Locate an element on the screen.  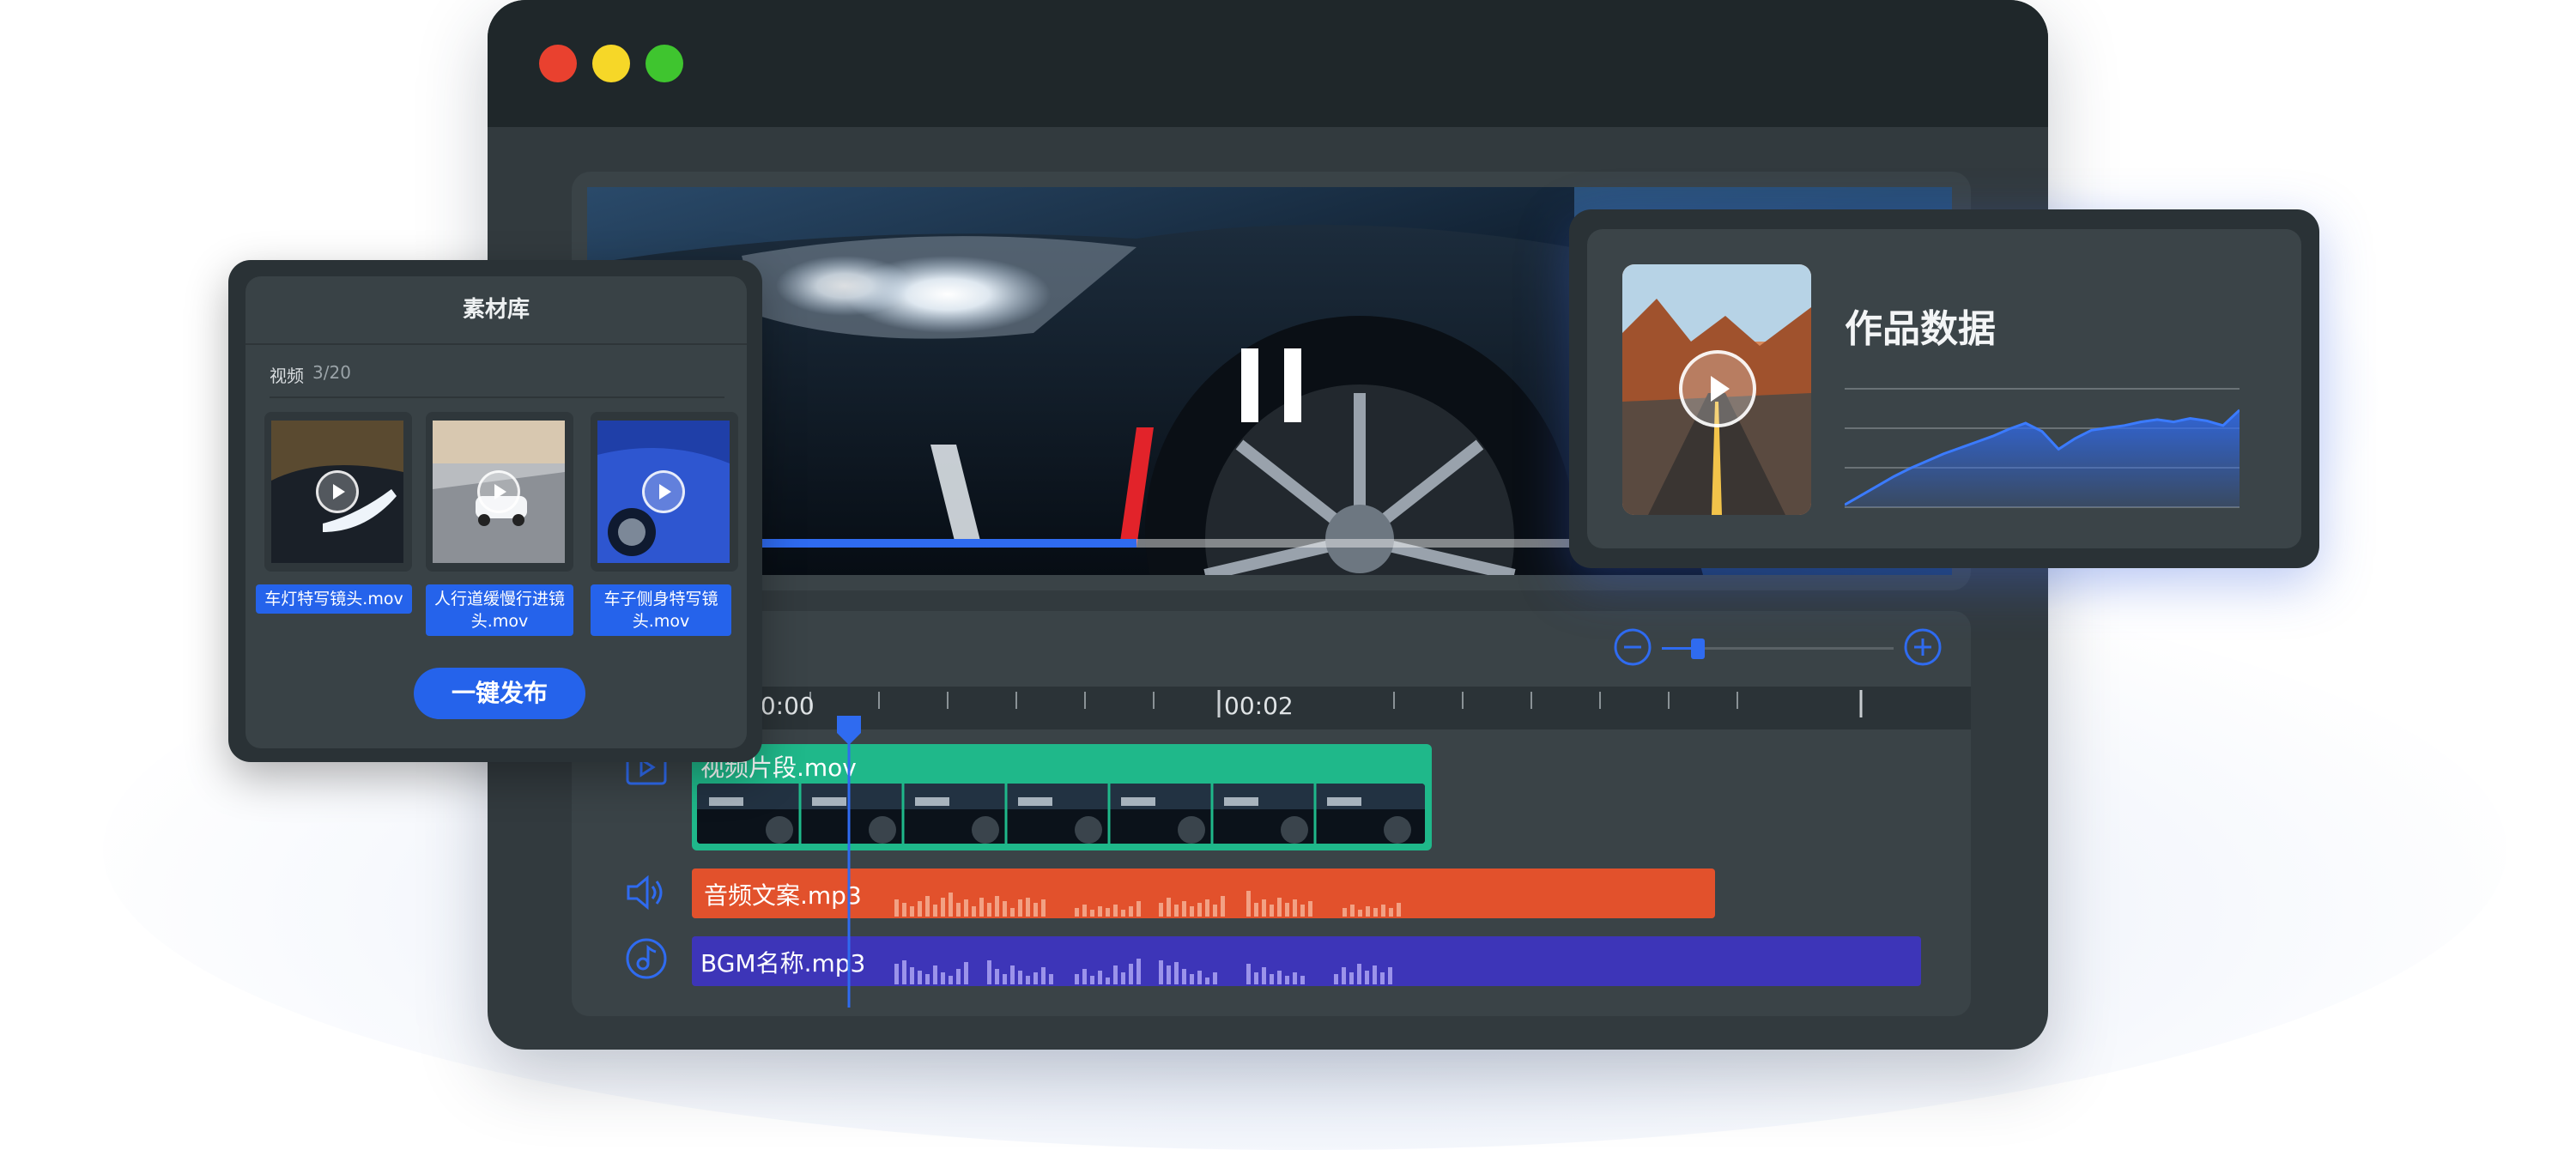
ruler-mark-label: 00:02 is located at coordinates (1259, 706).